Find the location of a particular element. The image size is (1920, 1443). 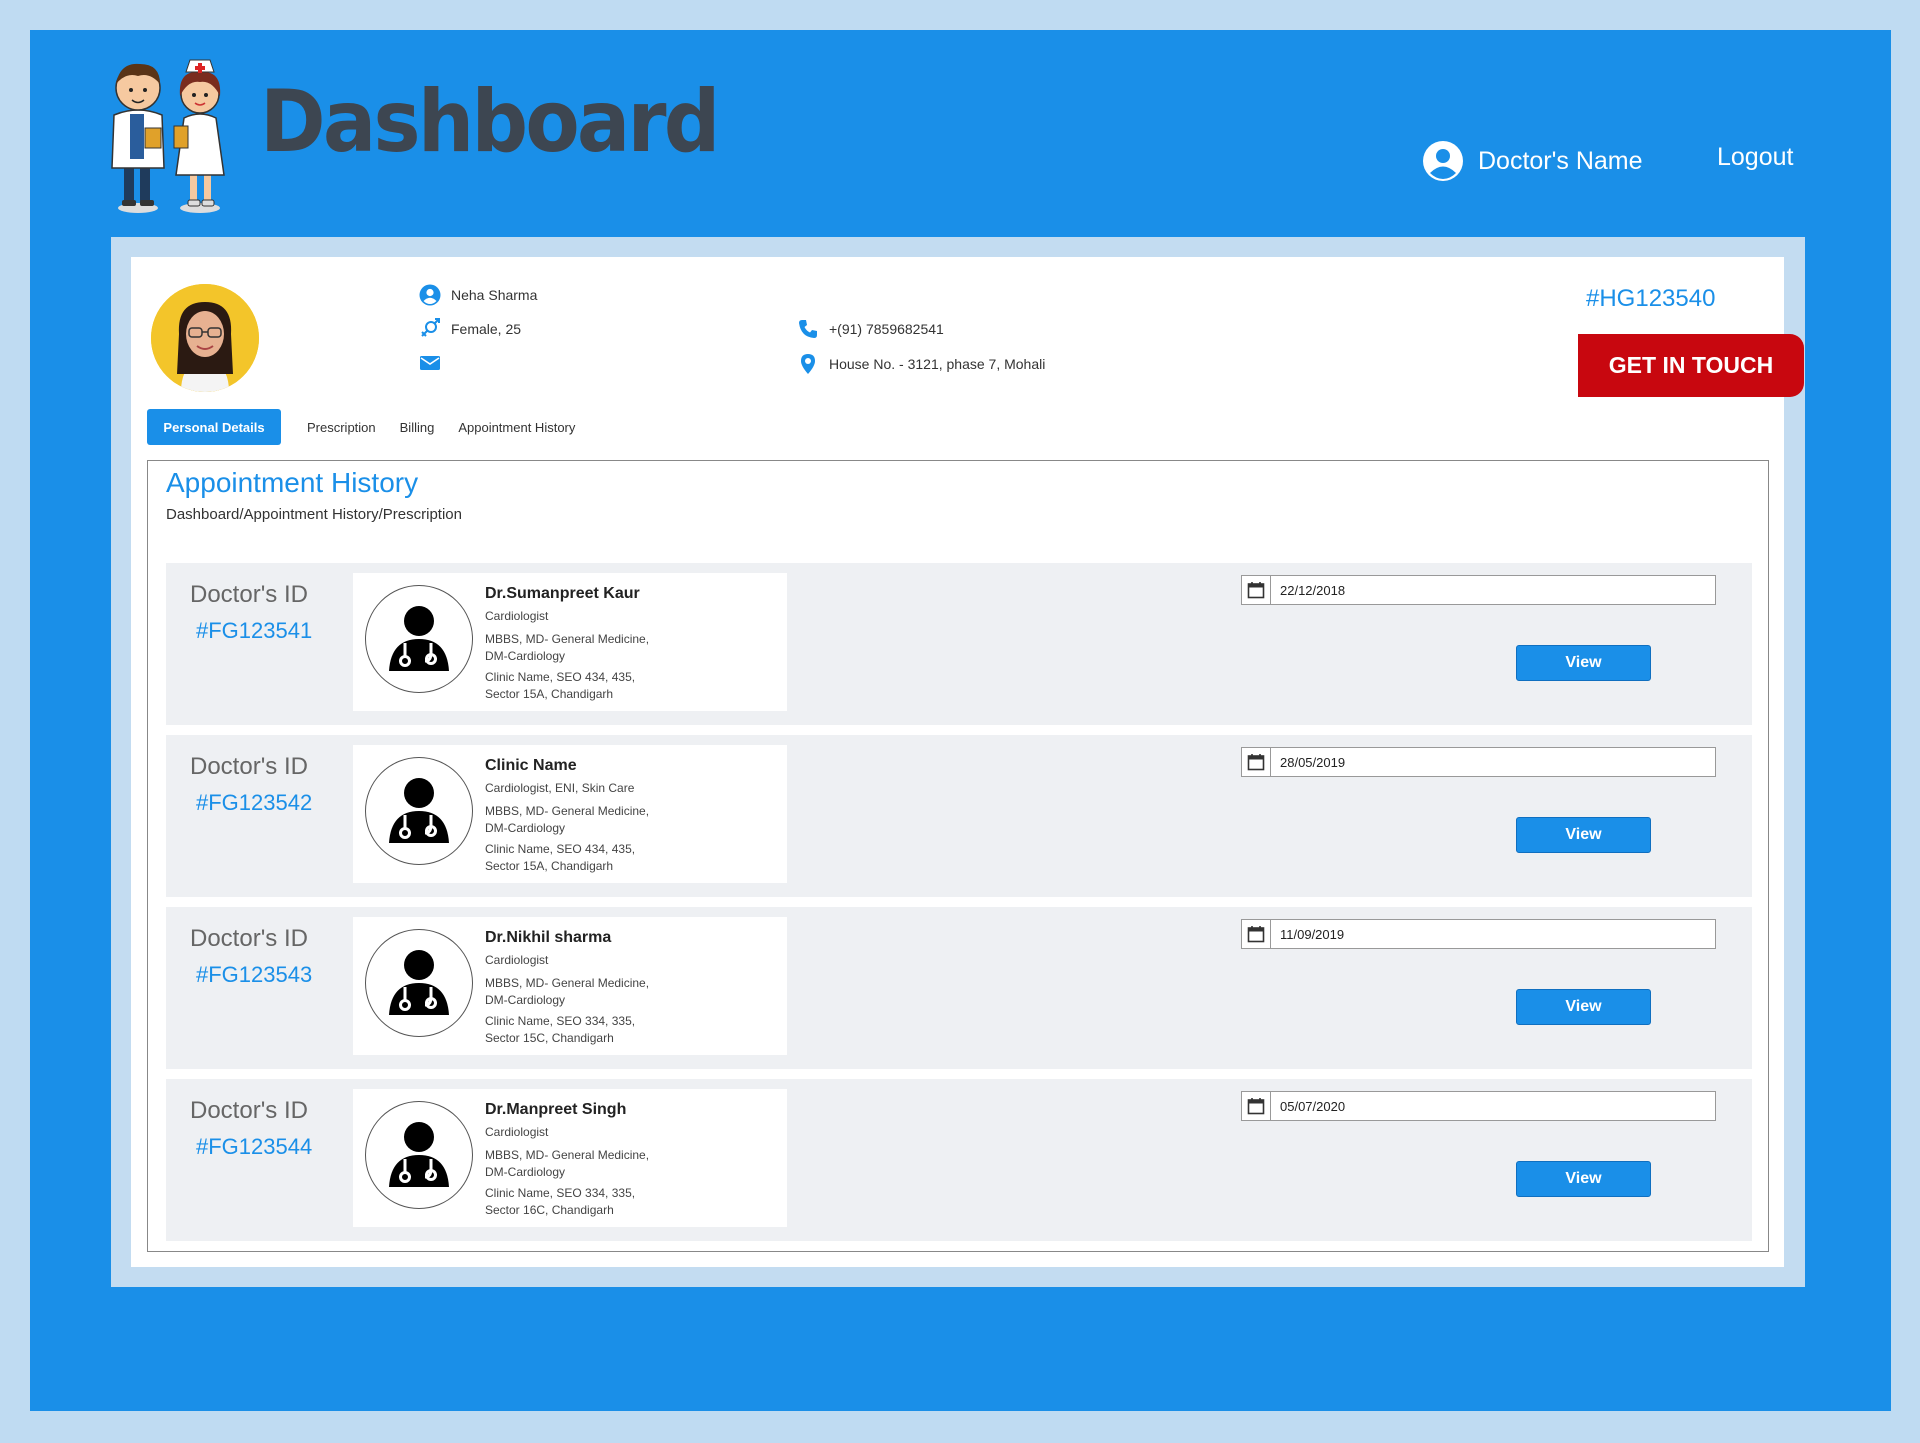

tab-personal-details: Personal Details is located at coordinates (214, 427).